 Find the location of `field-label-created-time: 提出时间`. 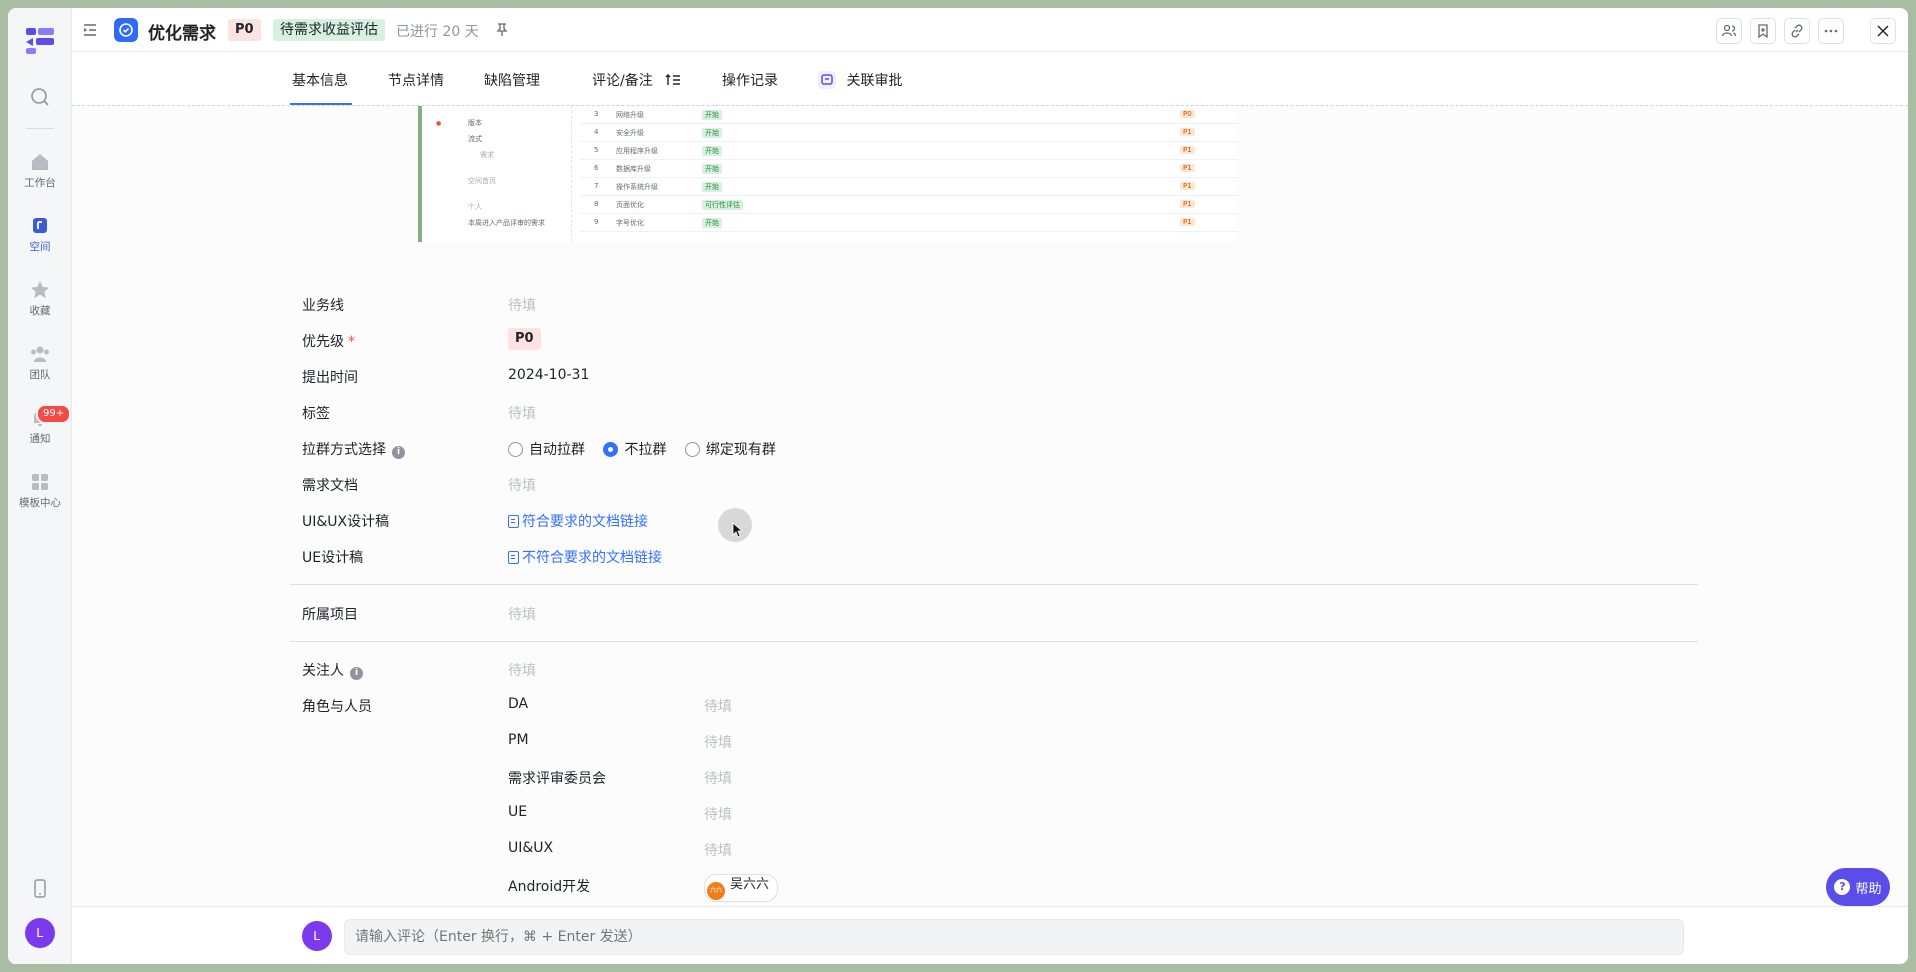

field-label-created-time: 提出时间 is located at coordinates (330, 378).